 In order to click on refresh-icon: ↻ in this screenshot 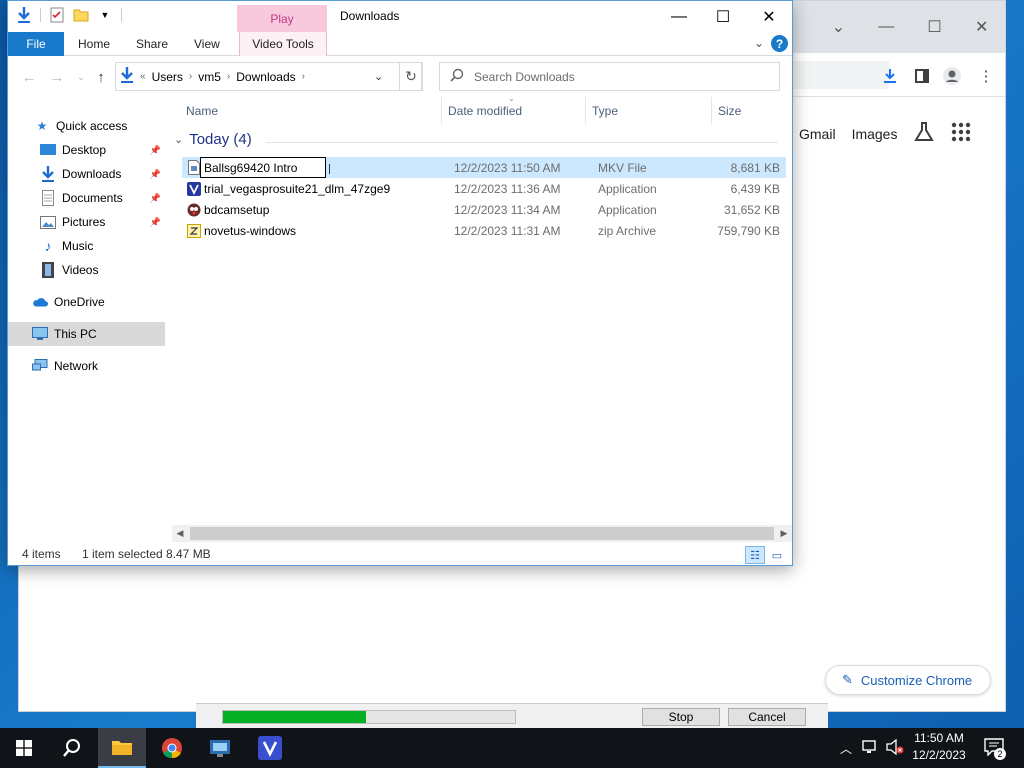, I will do `click(411, 76)`.